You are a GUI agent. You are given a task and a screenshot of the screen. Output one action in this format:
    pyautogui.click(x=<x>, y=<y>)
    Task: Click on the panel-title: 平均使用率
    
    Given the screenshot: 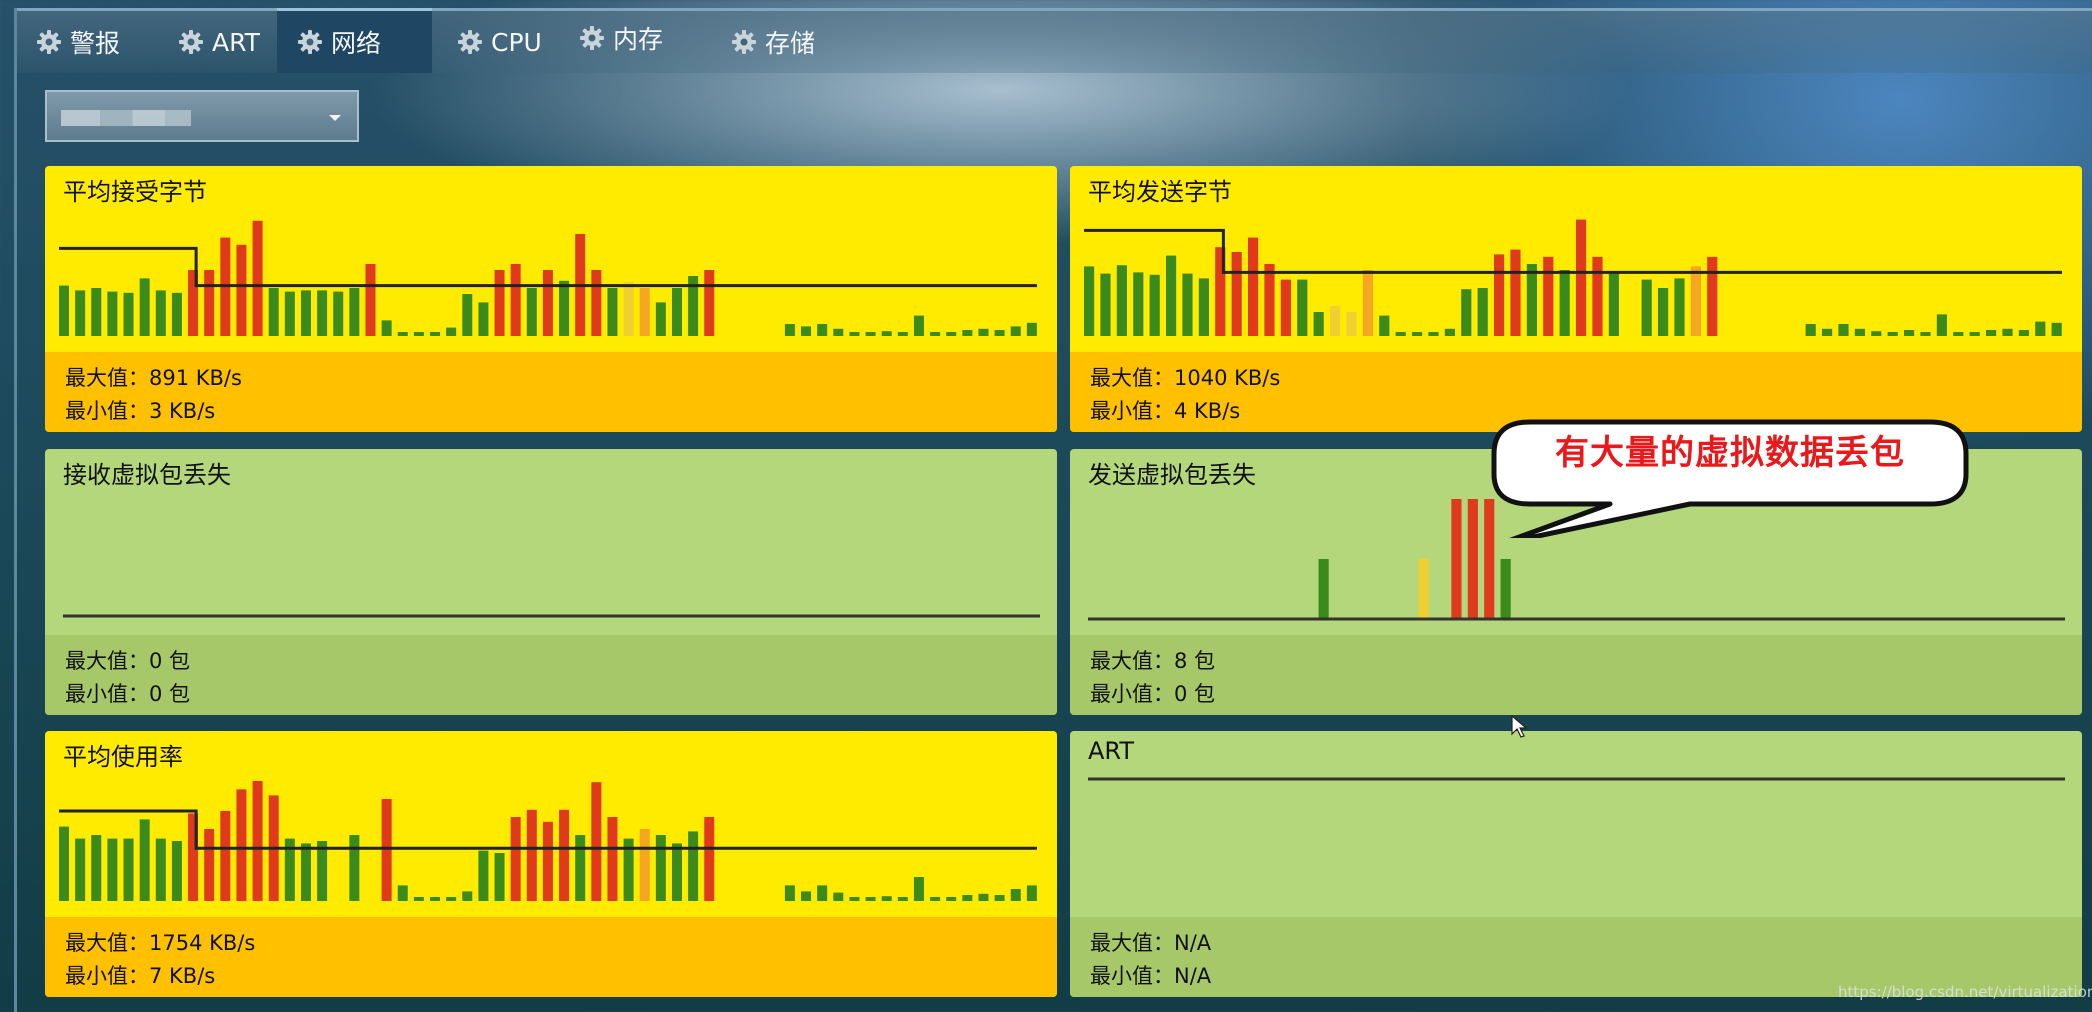 What is the action you would take?
    pyautogui.click(x=123, y=757)
    